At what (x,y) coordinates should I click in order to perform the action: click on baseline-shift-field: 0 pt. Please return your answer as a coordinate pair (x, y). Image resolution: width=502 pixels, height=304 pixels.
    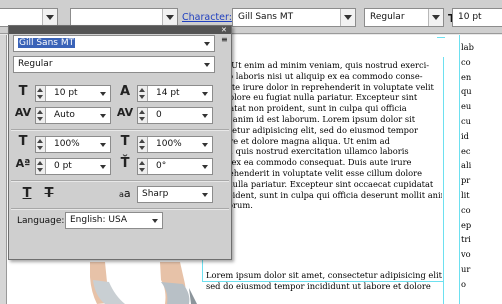
    Looking at the image, I should click on (73, 166).